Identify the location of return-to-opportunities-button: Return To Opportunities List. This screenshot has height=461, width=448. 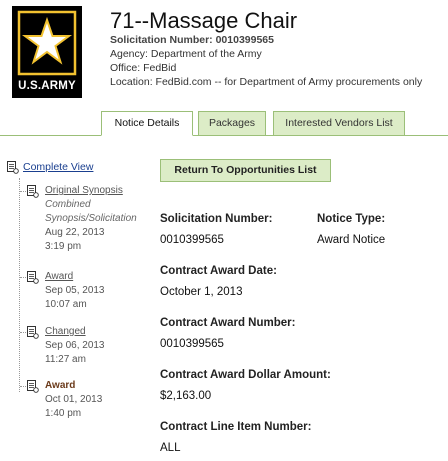
(245, 170).